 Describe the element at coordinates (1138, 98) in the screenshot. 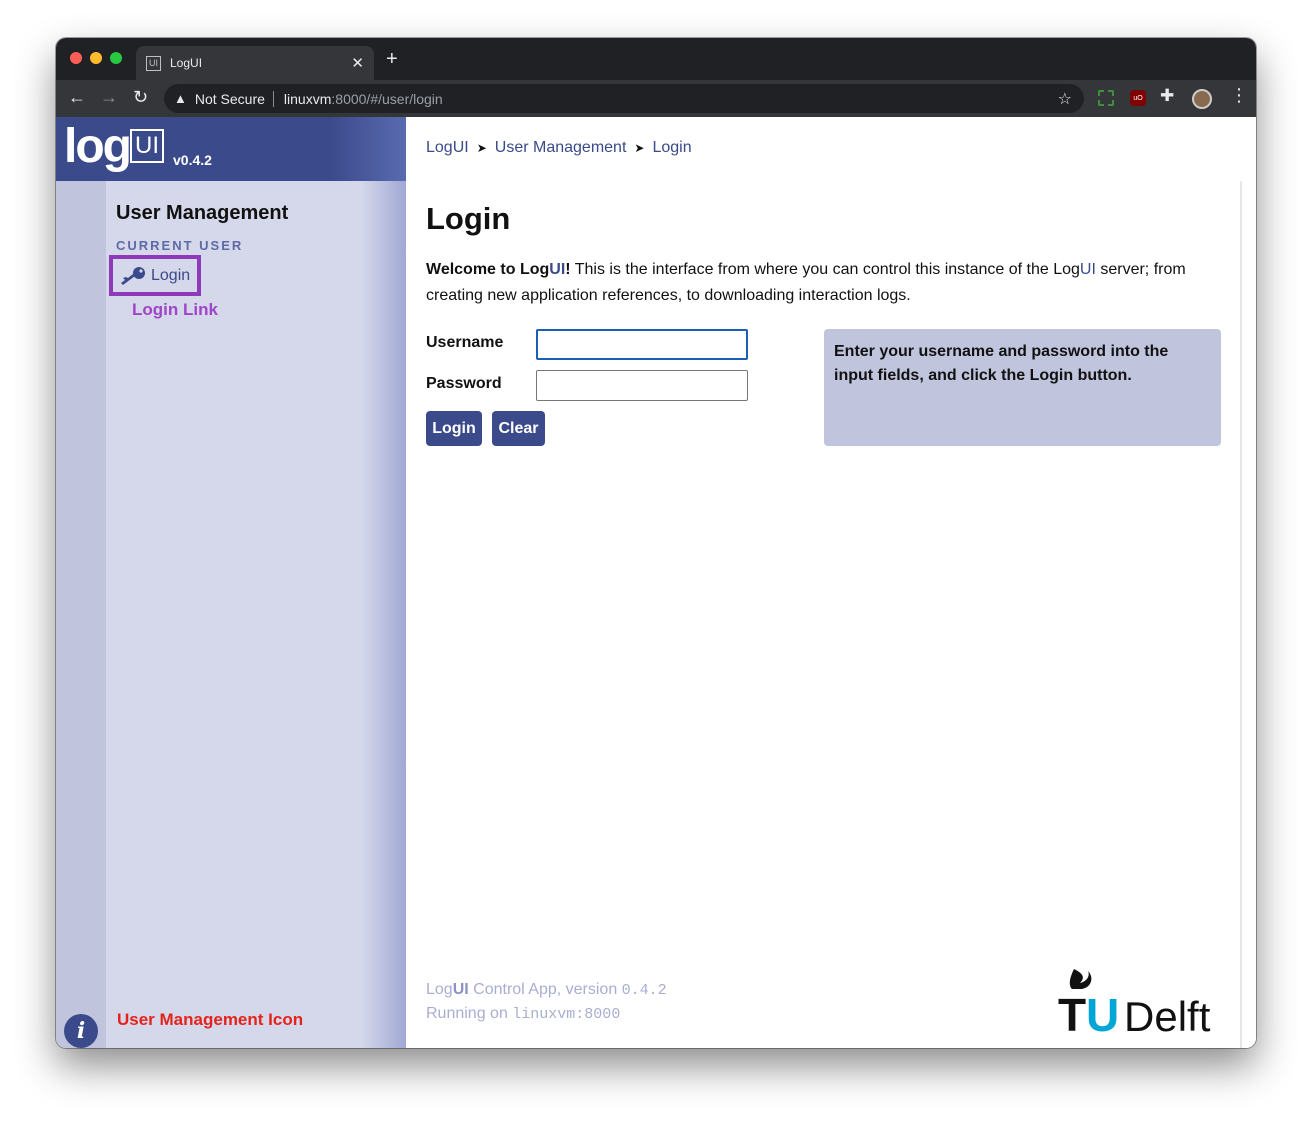

I see `extension-ublock-icon: uO` at that location.